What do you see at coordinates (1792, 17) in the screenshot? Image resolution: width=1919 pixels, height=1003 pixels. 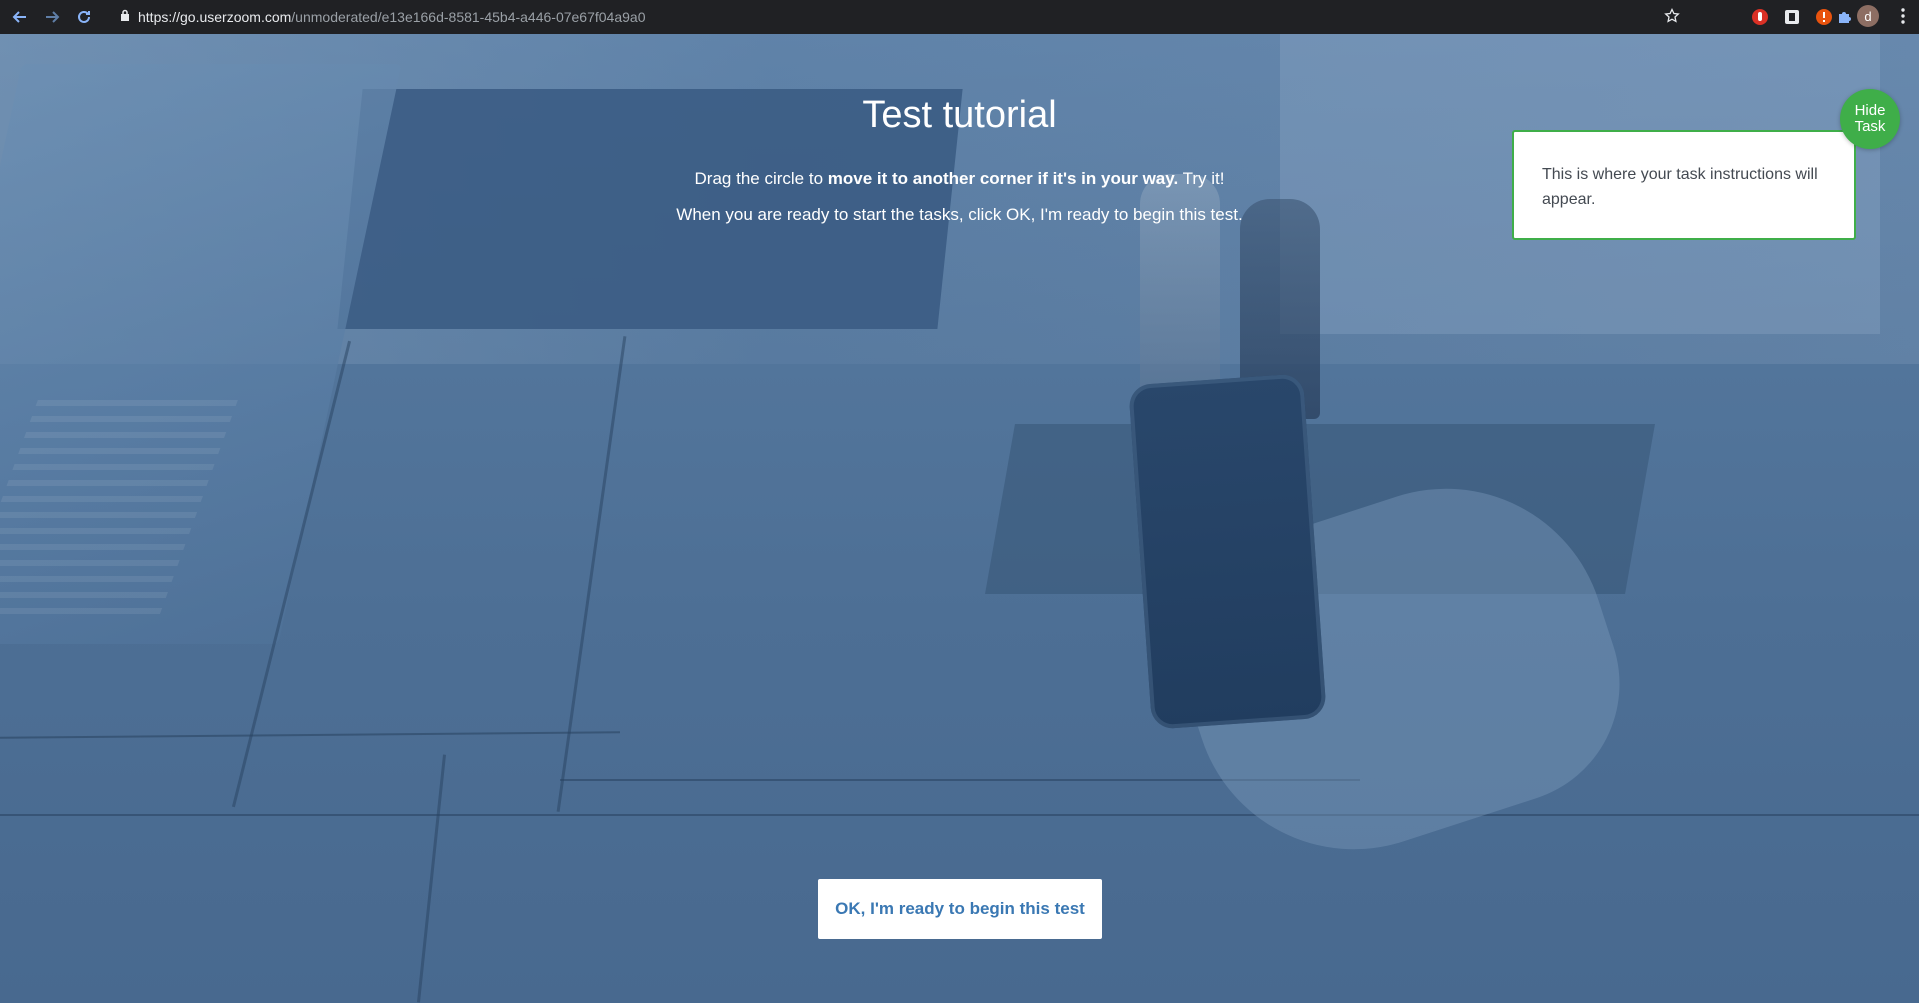 I see `extension-icon` at bounding box center [1792, 17].